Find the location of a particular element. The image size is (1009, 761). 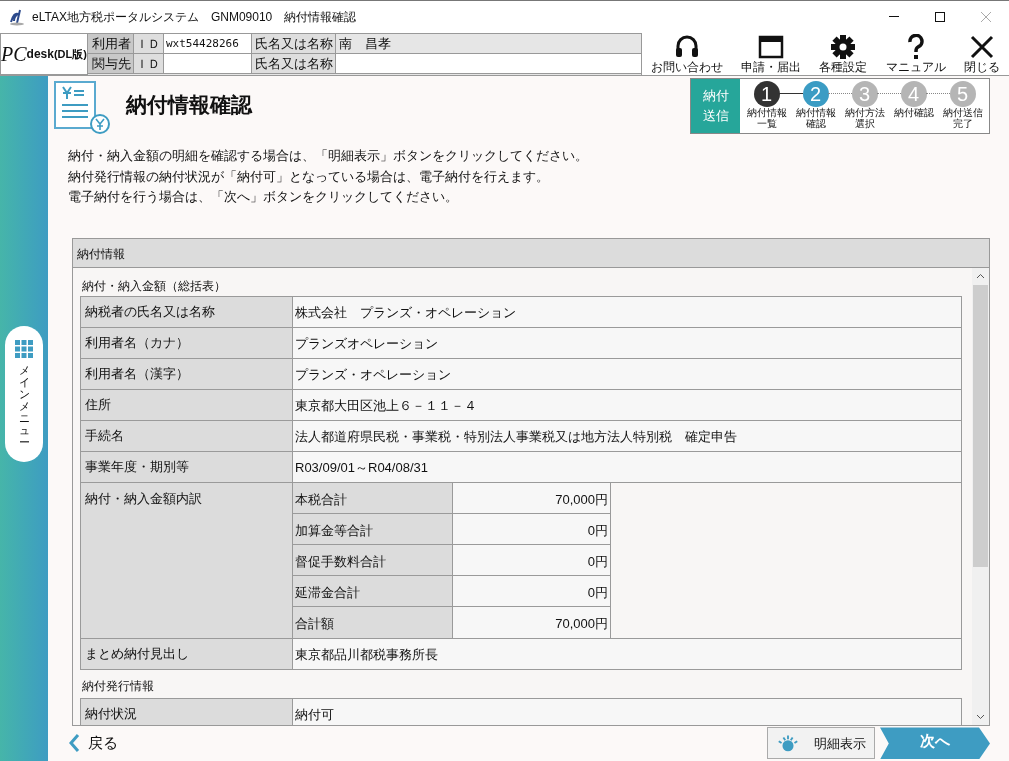

field-label: 納税者の氏名又は名称 is located at coordinates (187, 311).